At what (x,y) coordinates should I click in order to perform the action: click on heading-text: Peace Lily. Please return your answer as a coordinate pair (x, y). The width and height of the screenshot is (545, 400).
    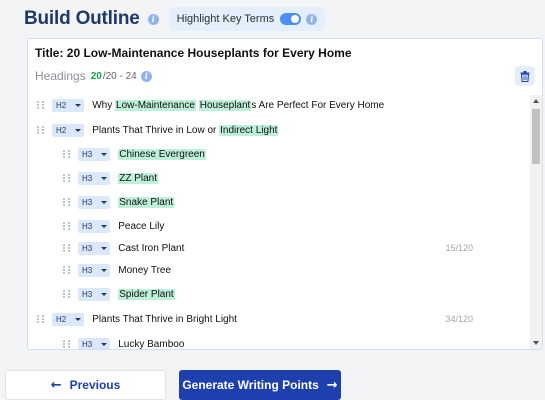
    Looking at the image, I should click on (141, 226).